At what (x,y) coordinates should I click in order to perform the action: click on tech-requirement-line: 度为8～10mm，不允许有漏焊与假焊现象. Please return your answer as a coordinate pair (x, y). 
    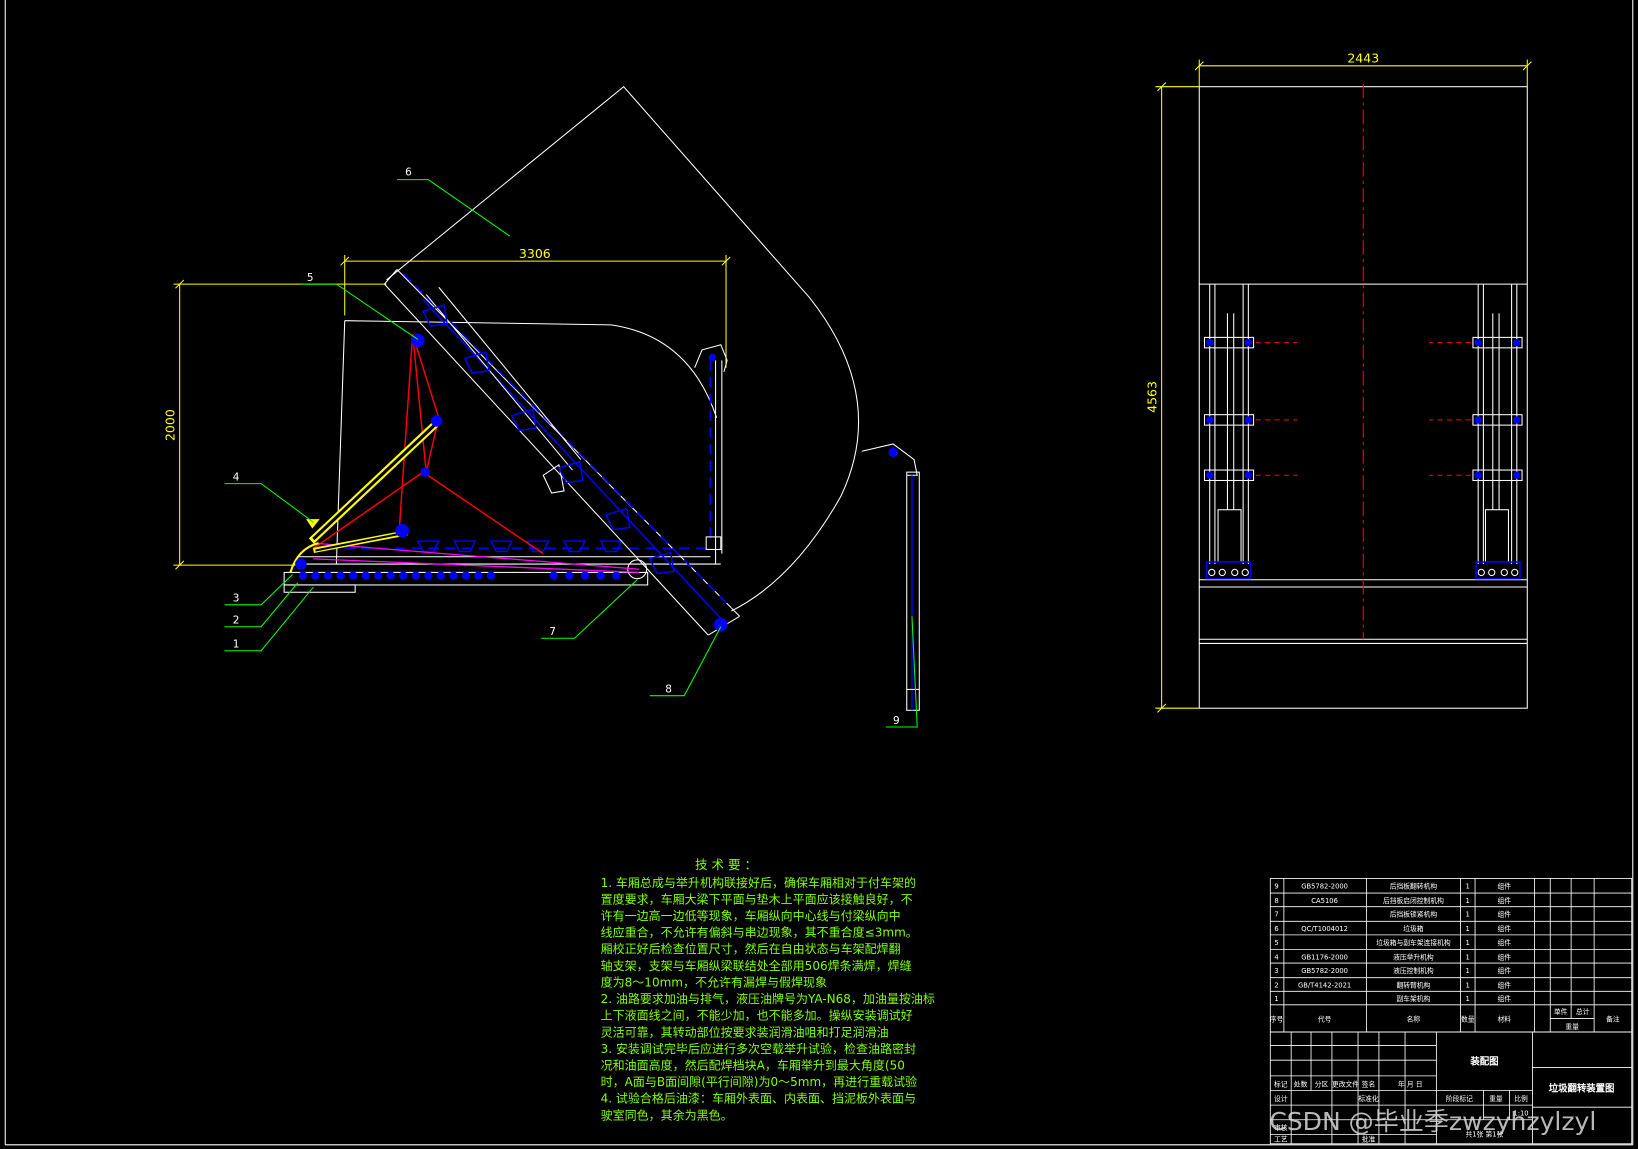
    Looking at the image, I should click on (714, 981).